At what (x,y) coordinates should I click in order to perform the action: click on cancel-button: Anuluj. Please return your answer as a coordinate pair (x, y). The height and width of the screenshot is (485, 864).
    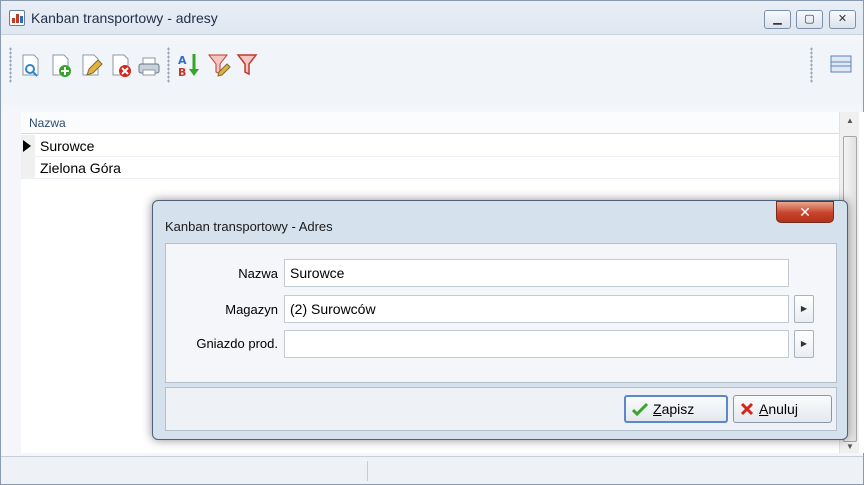
    Looking at the image, I should click on (782, 409).